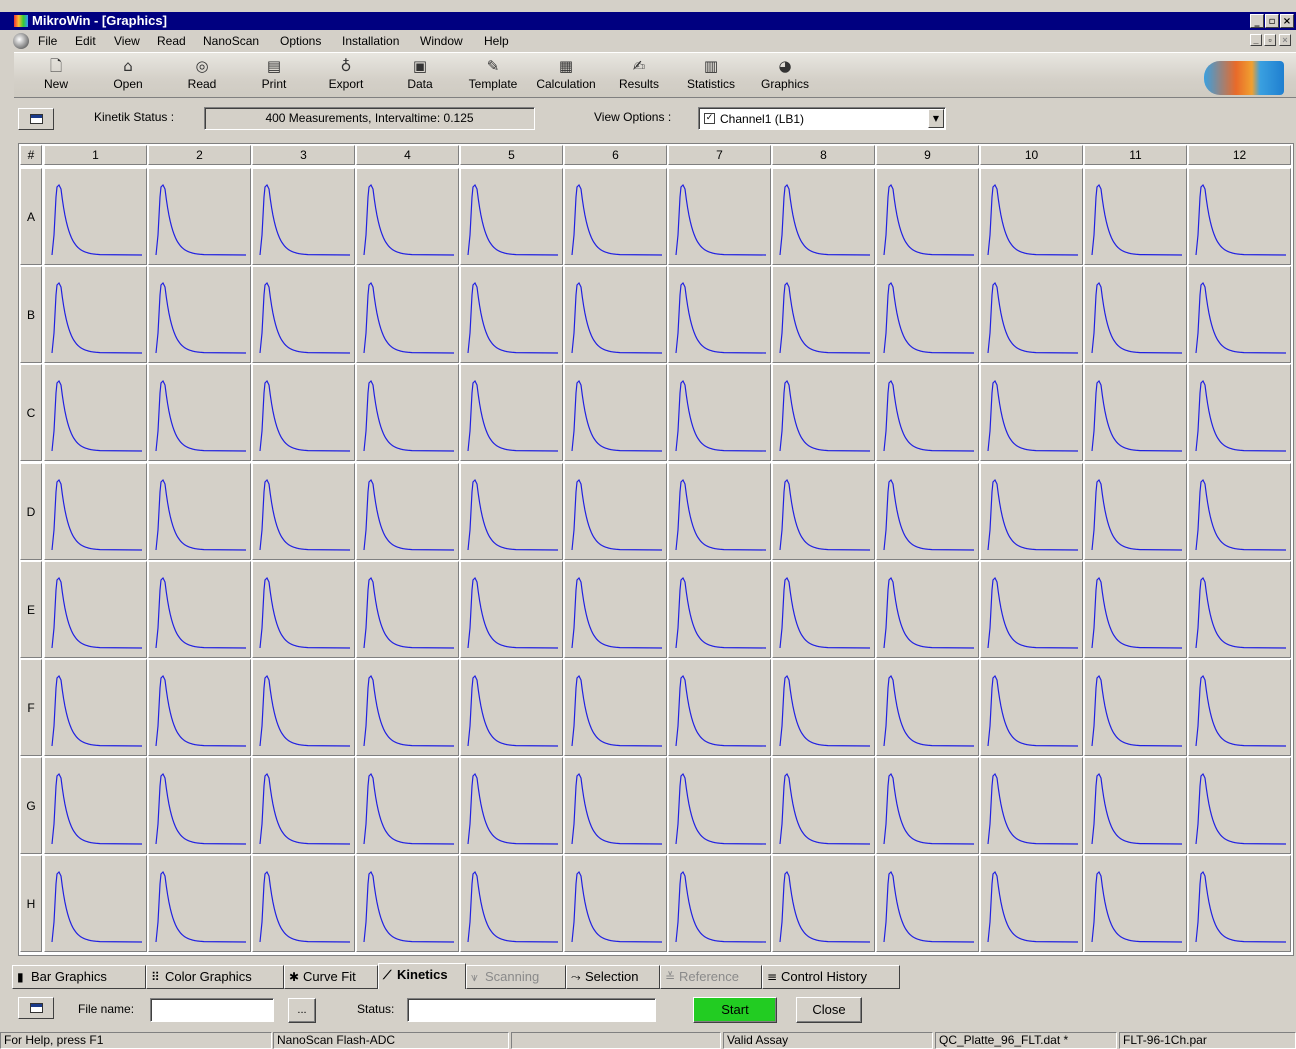 This screenshot has width=1296, height=1049. I want to click on toolbar-open-button: ⌂ Open, so click(128, 76).